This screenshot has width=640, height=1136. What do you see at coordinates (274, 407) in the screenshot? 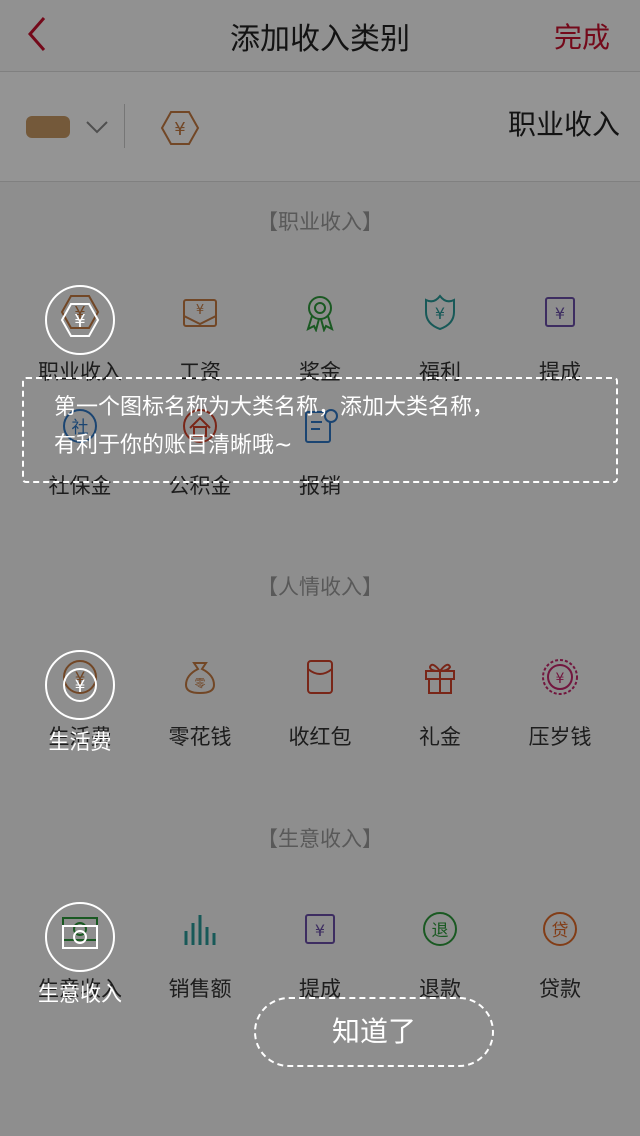
I see `guide-tip-line: 第一个图标名称为大类名称，添加大类名称，` at bounding box center [274, 407].